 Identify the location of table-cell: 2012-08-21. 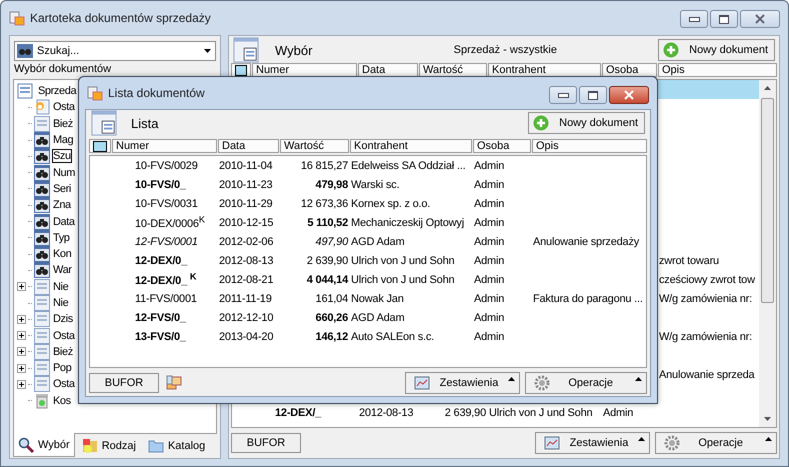
(246, 280).